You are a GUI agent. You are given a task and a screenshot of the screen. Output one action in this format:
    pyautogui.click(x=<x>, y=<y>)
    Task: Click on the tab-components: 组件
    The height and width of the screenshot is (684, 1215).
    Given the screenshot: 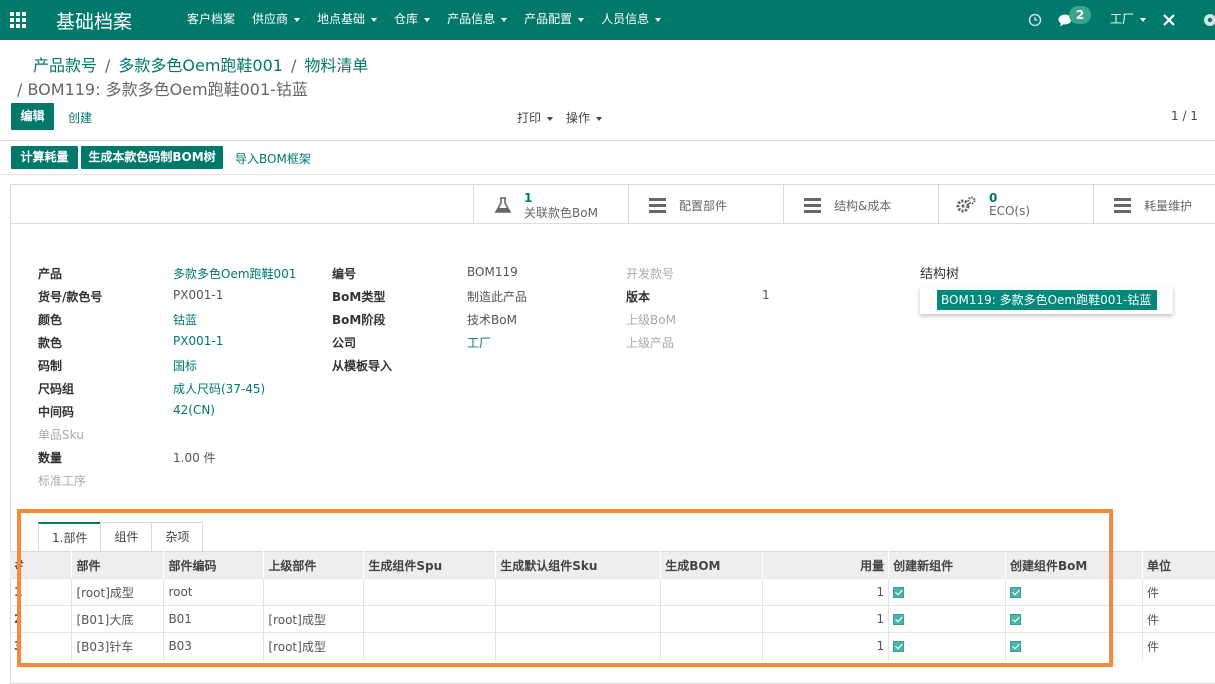 What is the action you would take?
    pyautogui.click(x=126, y=537)
    